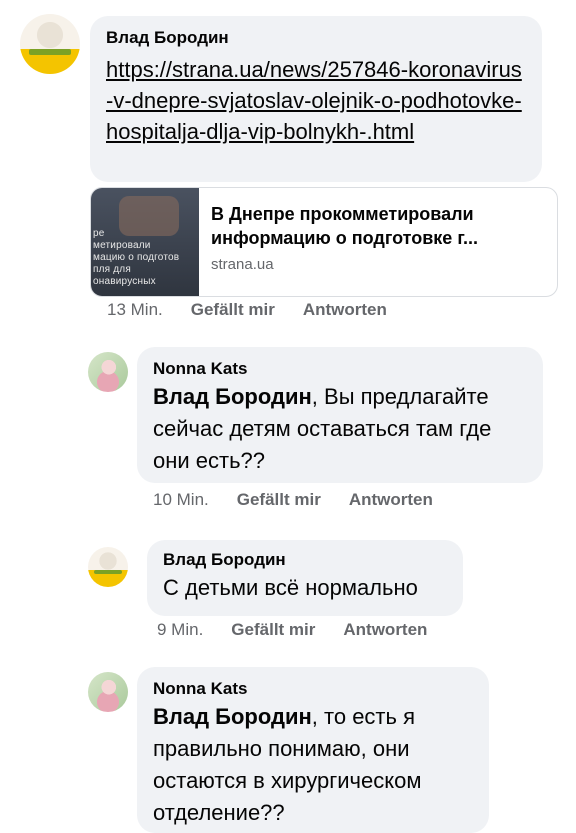 This screenshot has height=833, width=576. I want to click on comment-actions: 10 Min. Gefällt mir Antworten, so click(293, 500).